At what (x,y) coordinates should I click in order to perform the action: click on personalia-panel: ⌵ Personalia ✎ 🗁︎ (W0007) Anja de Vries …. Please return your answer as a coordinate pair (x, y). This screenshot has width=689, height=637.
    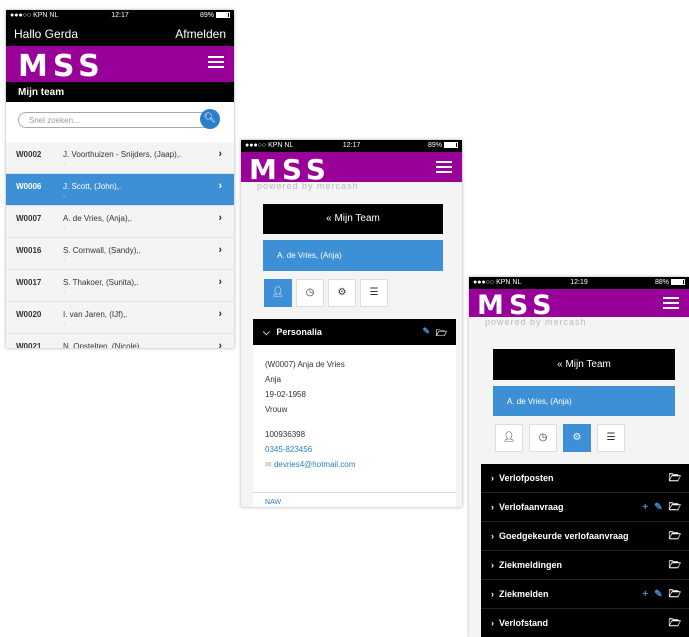
    Looking at the image, I should click on (354, 413).